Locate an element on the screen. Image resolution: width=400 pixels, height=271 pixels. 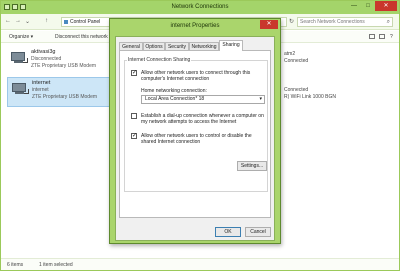
search-icon: ⌕ is located at coordinates (388, 22).